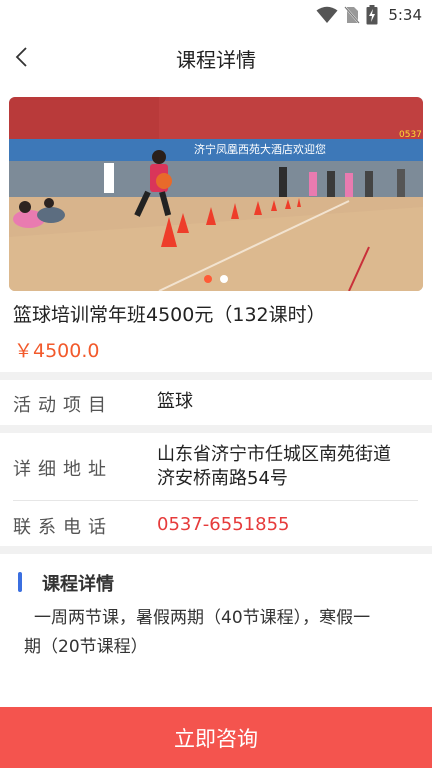 This screenshot has height=768, width=432. I want to click on status-time: 5:34, so click(405, 15).